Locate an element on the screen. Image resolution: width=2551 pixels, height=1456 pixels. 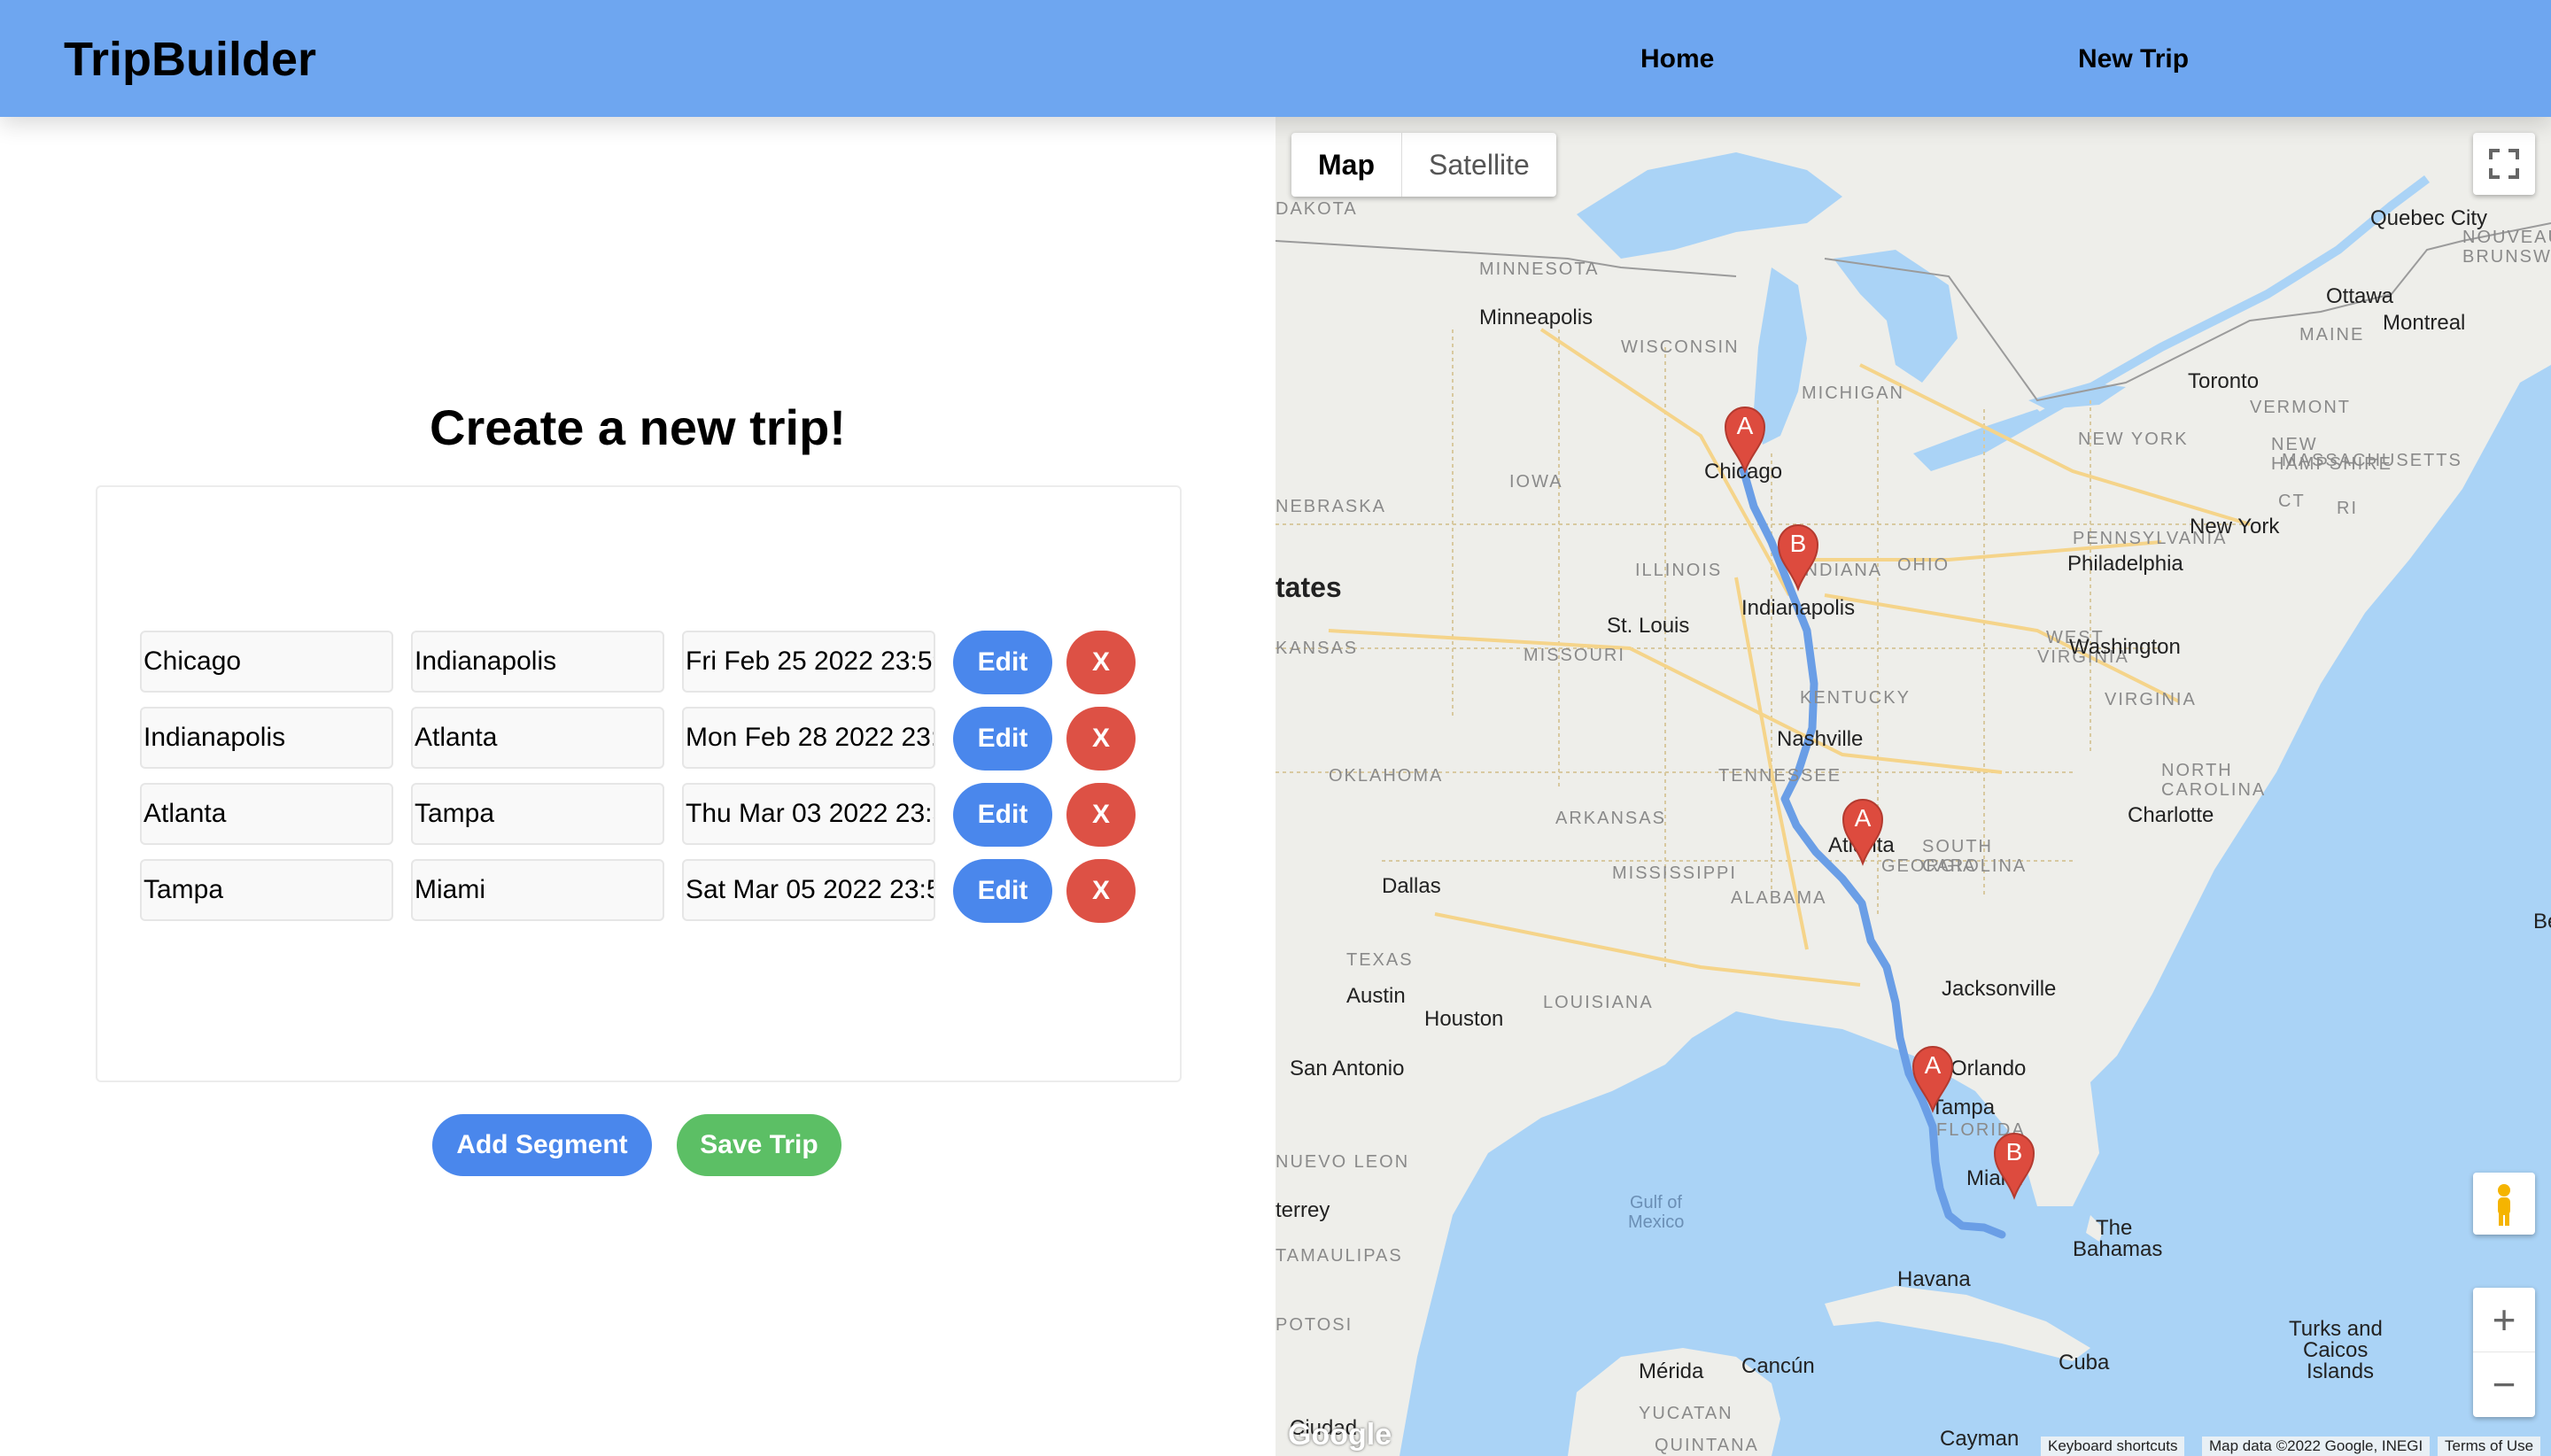
region-label: TAMAULIPAS is located at coordinates (1340, 1256).